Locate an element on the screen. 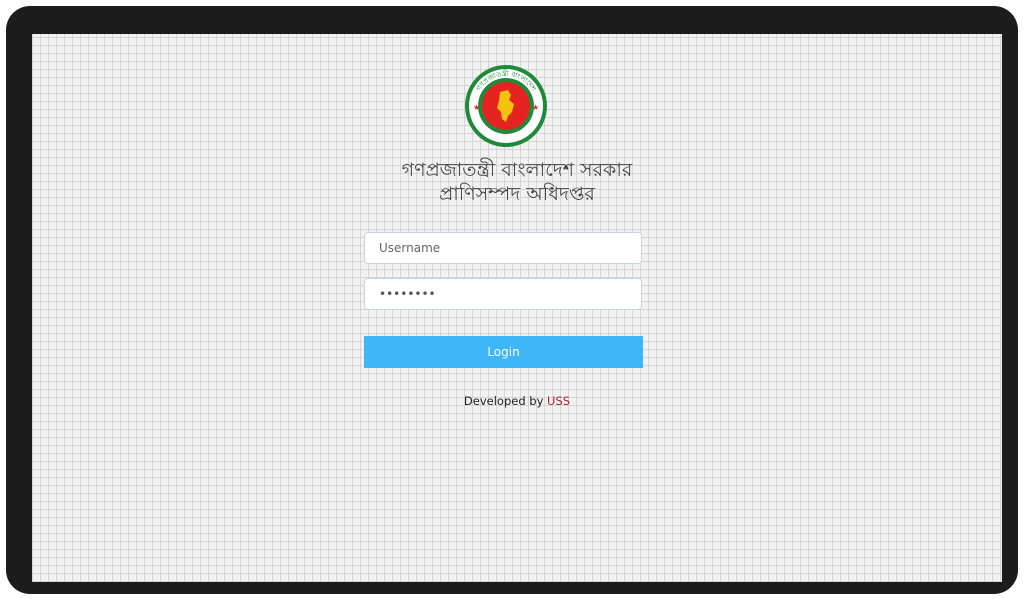 This screenshot has width=1024, height=600. developer-link: USS is located at coordinates (558, 401).